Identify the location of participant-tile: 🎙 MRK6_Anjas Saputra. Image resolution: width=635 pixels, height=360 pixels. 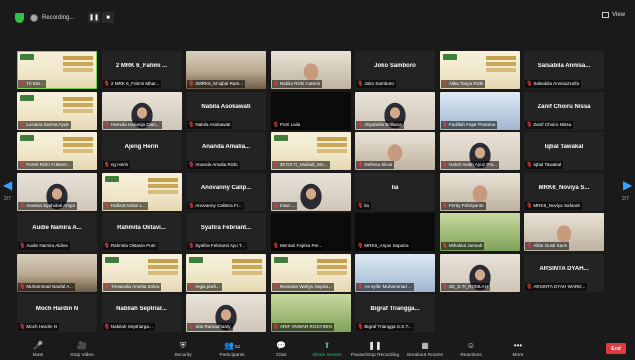
(395, 232).